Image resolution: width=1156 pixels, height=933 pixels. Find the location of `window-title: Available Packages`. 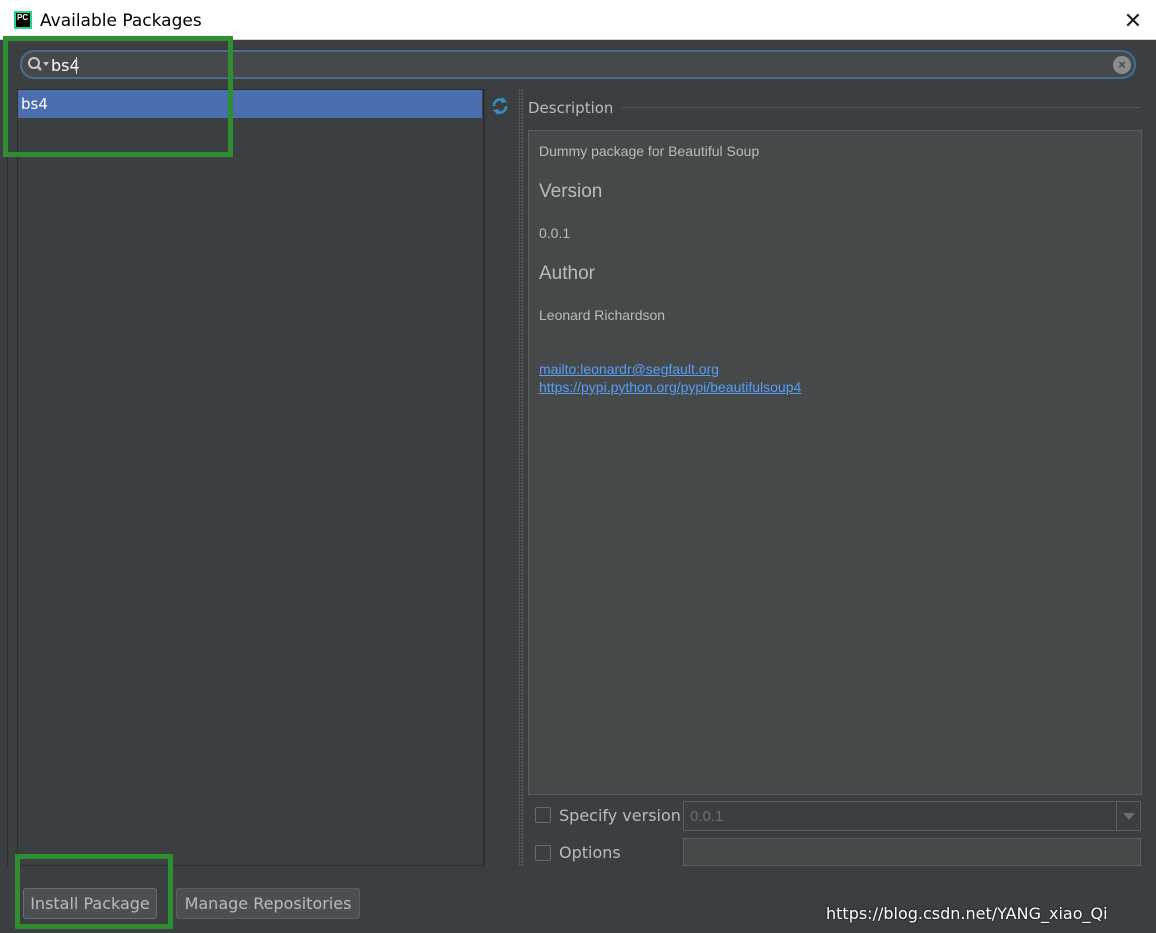

window-title: Available Packages is located at coordinates (121, 21).